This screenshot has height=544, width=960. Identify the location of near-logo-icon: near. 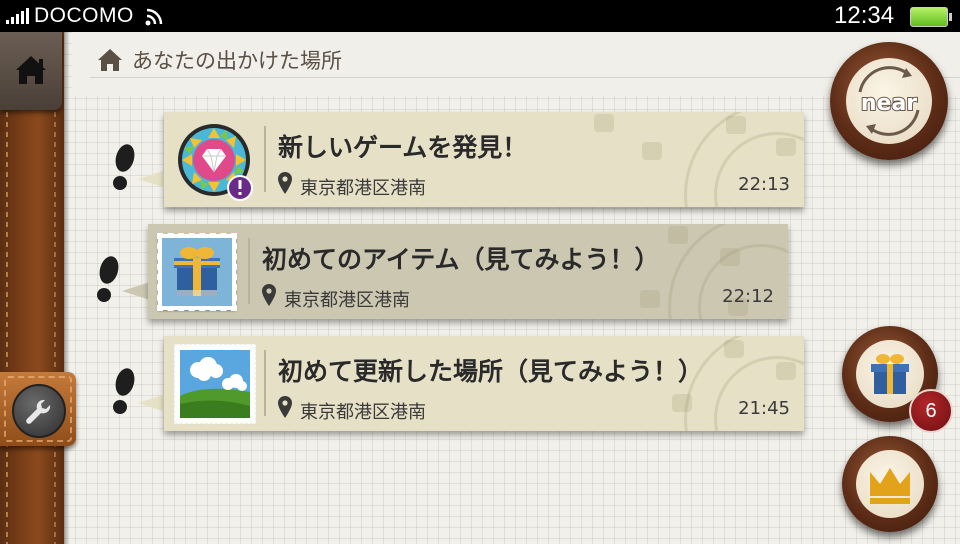
(889, 101).